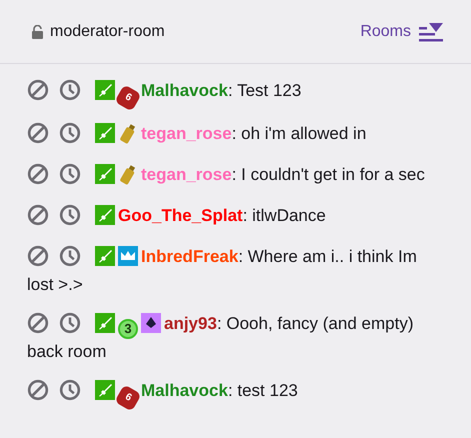  What do you see at coordinates (265, 90) in the screenshot?
I see `message-text: : Test 123` at bounding box center [265, 90].